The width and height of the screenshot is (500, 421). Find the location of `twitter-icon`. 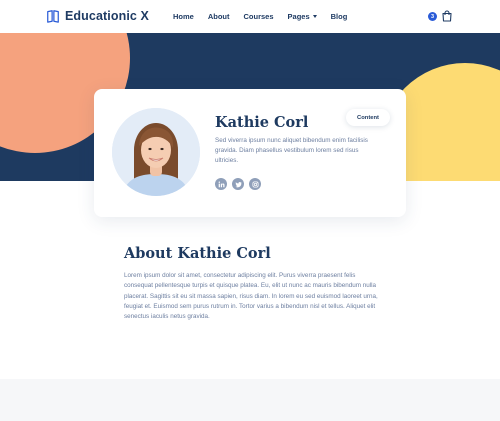

twitter-icon is located at coordinates (238, 184).